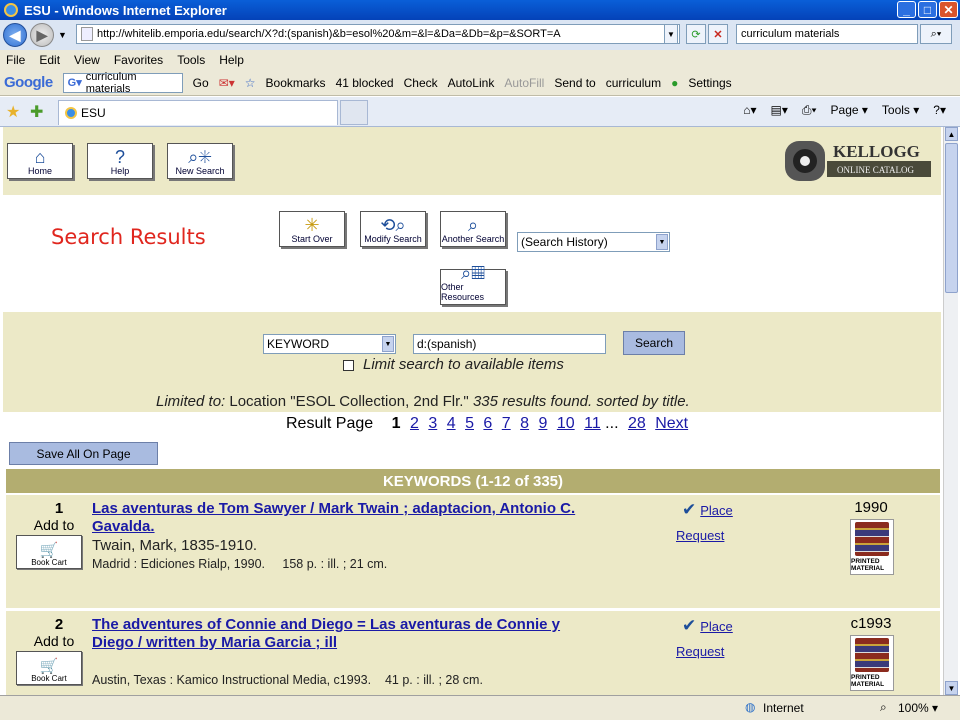 This screenshot has height=720, width=960. Describe the element at coordinates (54, 525) in the screenshot. I see `add-to-label: Add to` at that location.